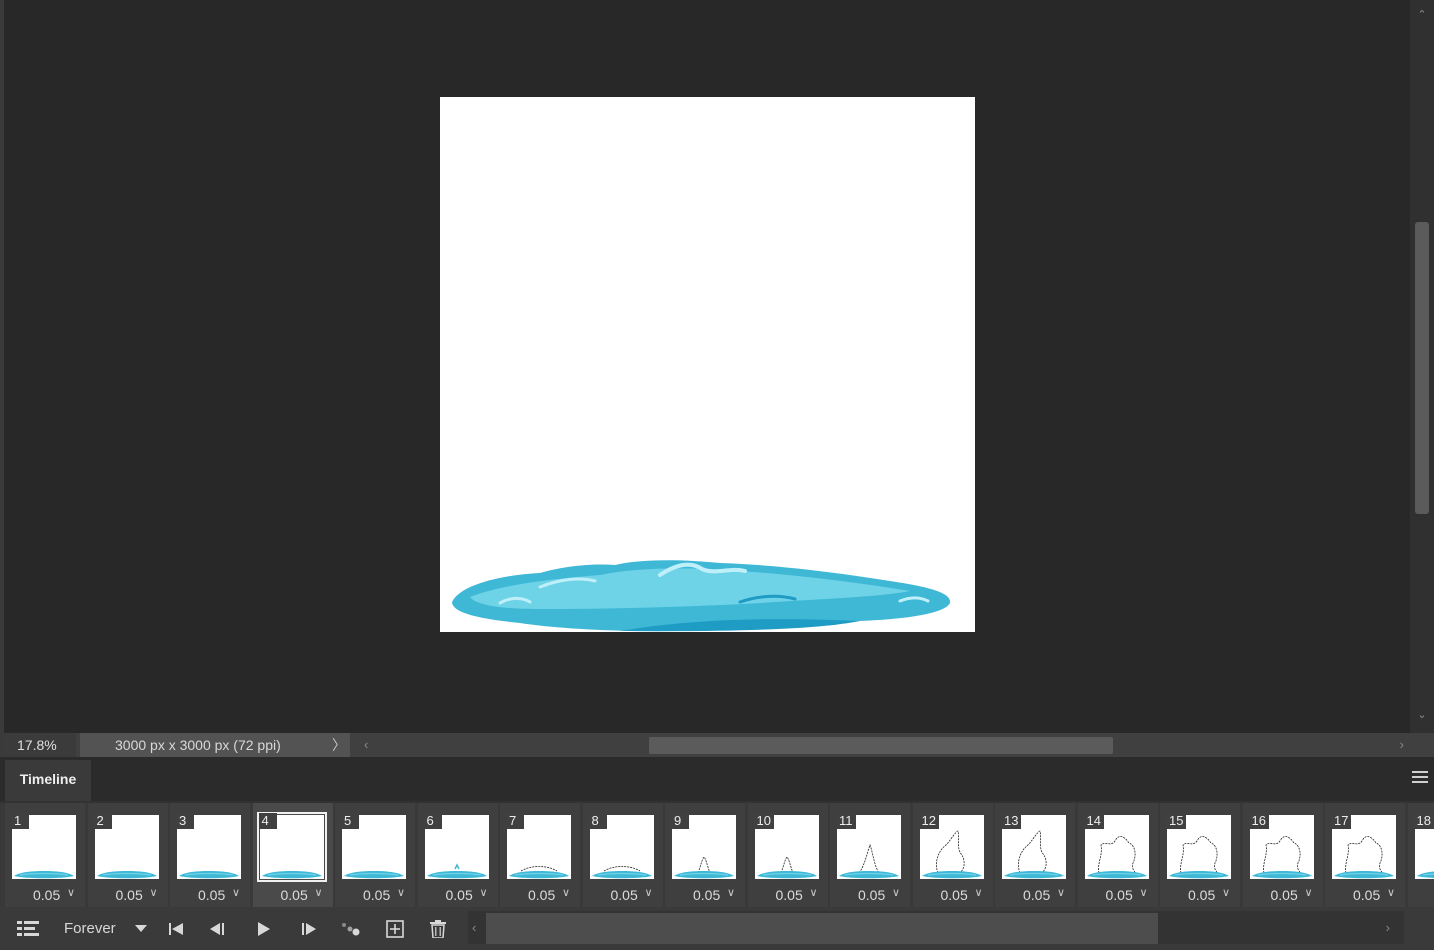 Image resolution: width=1434 pixels, height=950 pixels. Describe the element at coordinates (198, 745) in the screenshot. I see `document-info-text: 3000 px x 3000 px (72 ppi)` at that location.